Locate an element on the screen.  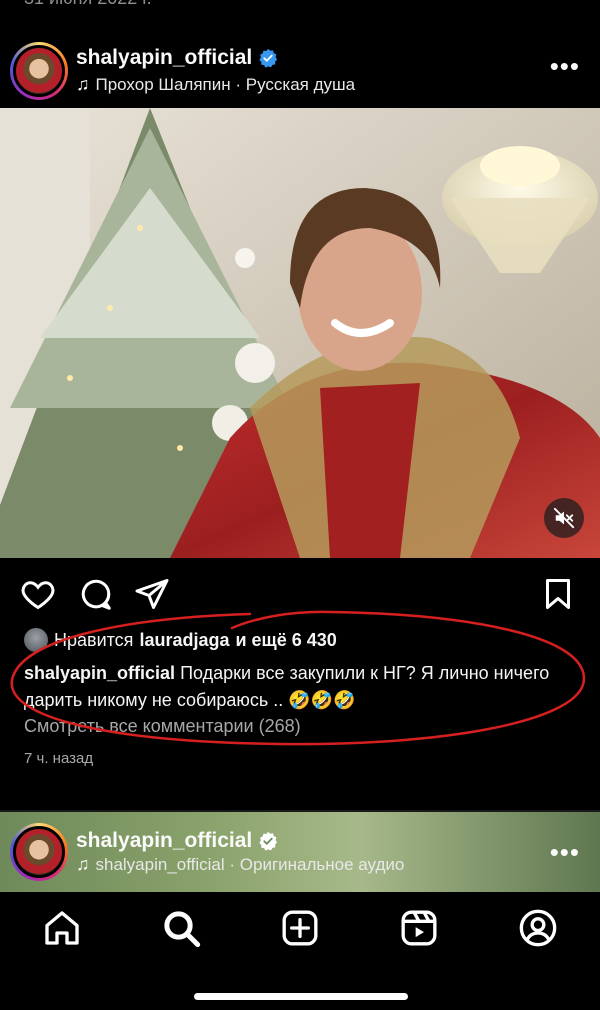
reels-icon is located at coordinates (419, 928).